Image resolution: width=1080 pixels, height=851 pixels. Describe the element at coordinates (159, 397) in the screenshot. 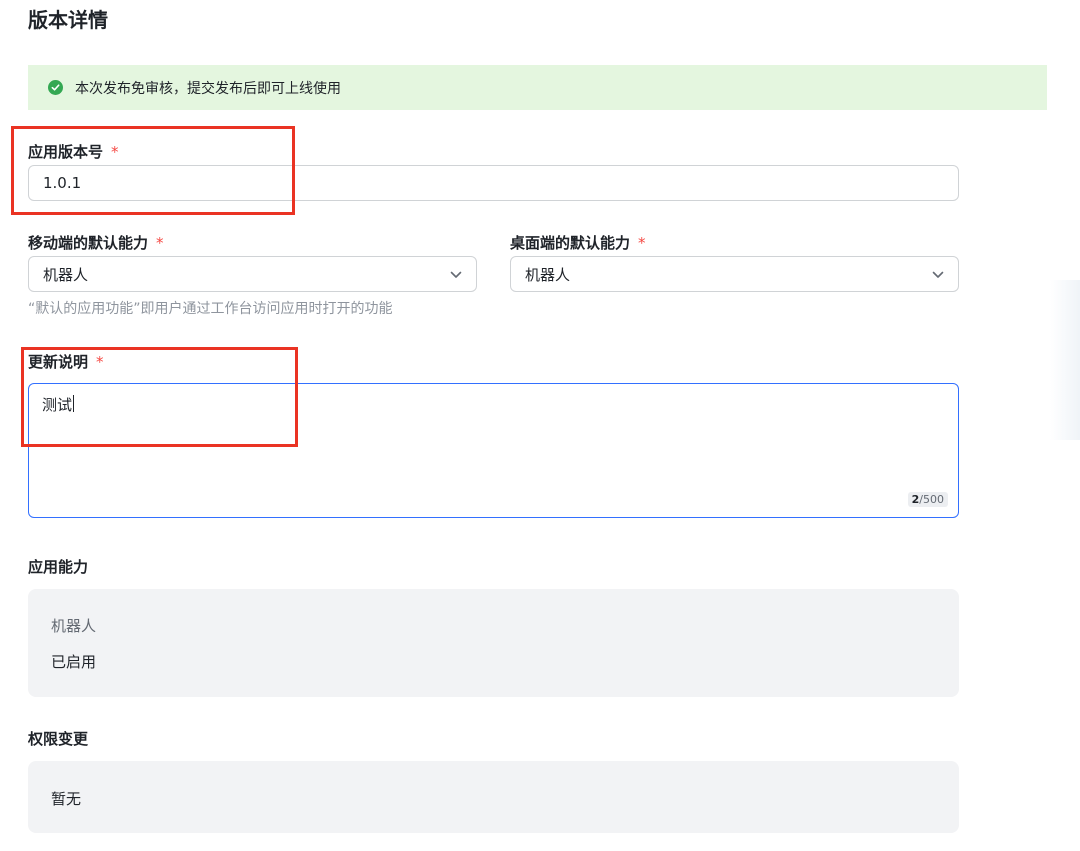

I see `annotation-highlight-release-notes` at that location.